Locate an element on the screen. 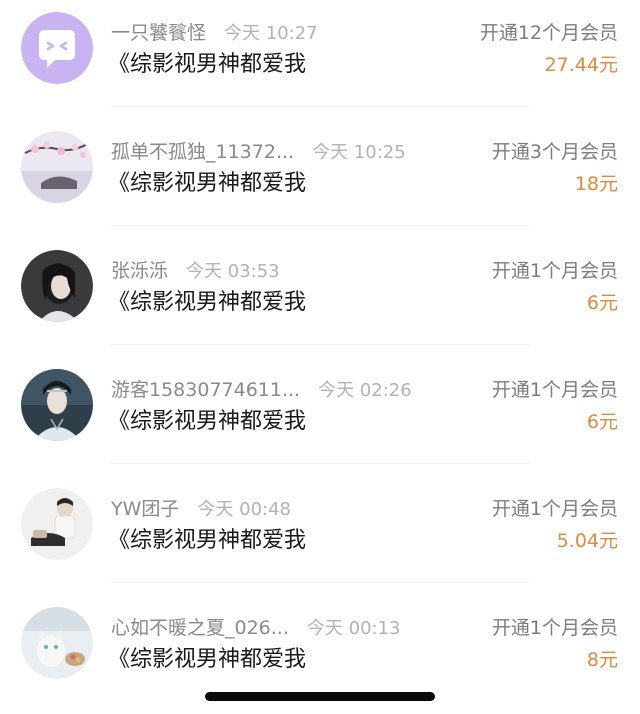 The height and width of the screenshot is (714, 640). membership-plan: 开通12个月会员 is located at coordinates (548, 33).